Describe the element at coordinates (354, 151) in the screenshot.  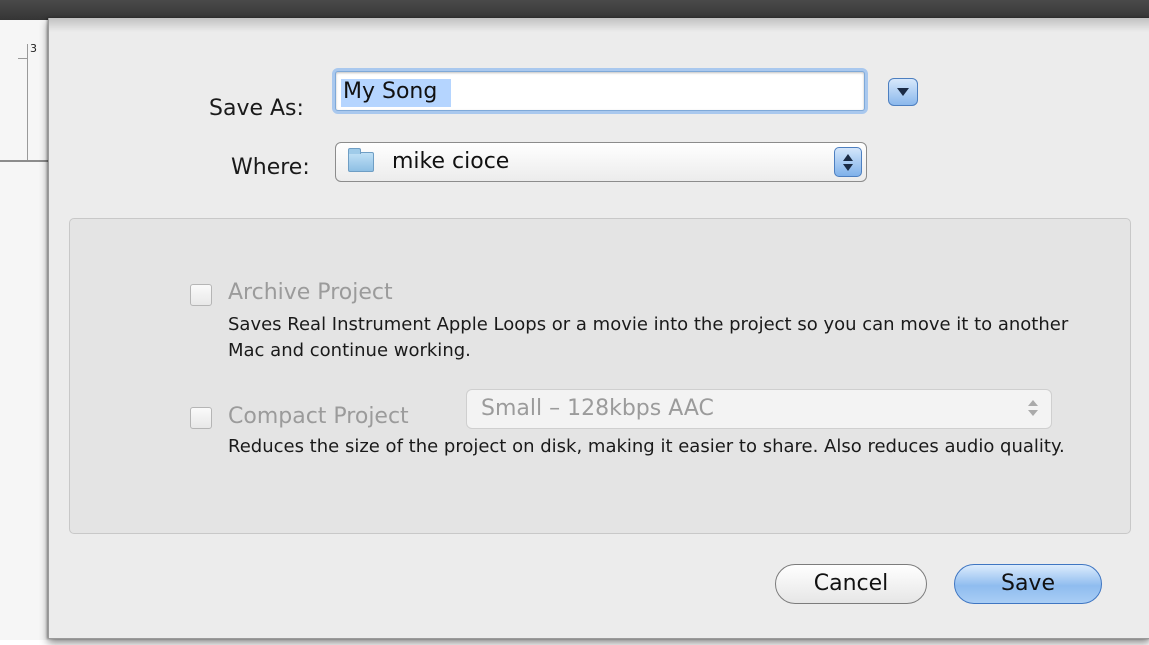
I see `folder-tab` at that location.